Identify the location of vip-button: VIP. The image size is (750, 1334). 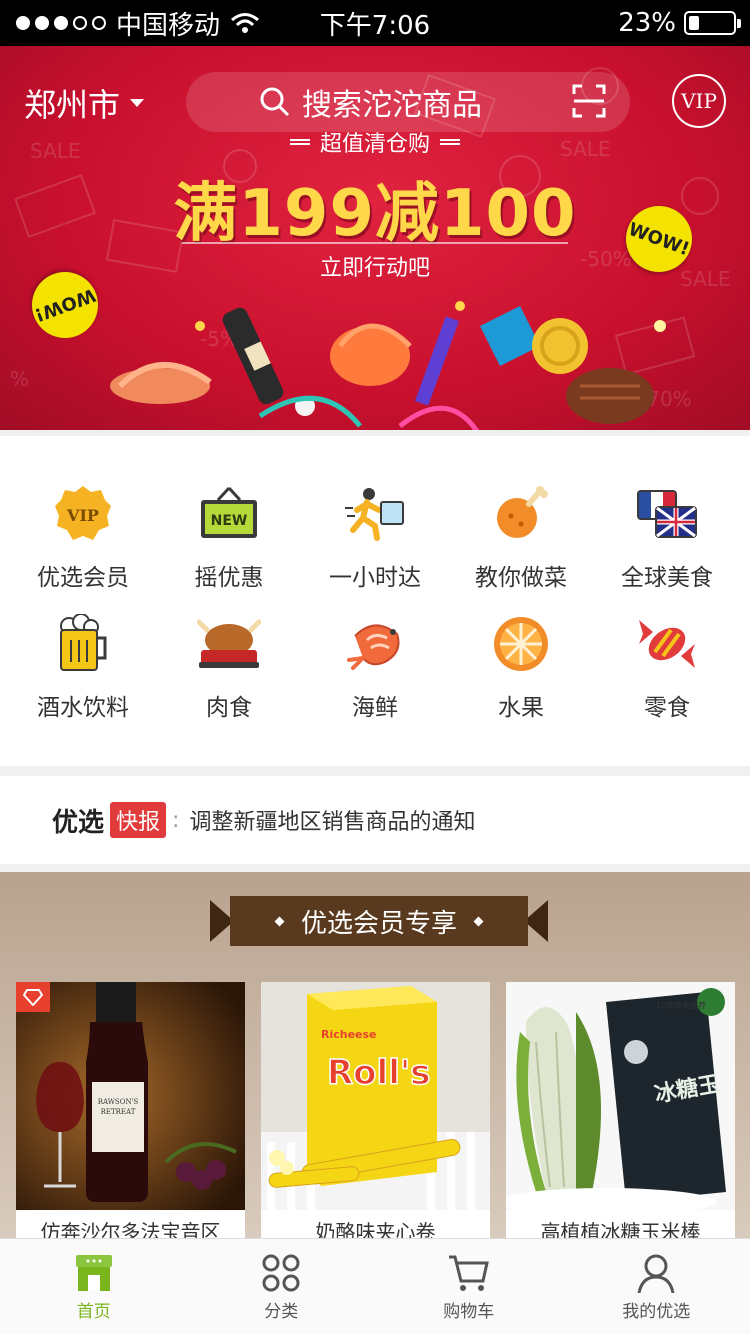
(699, 101).